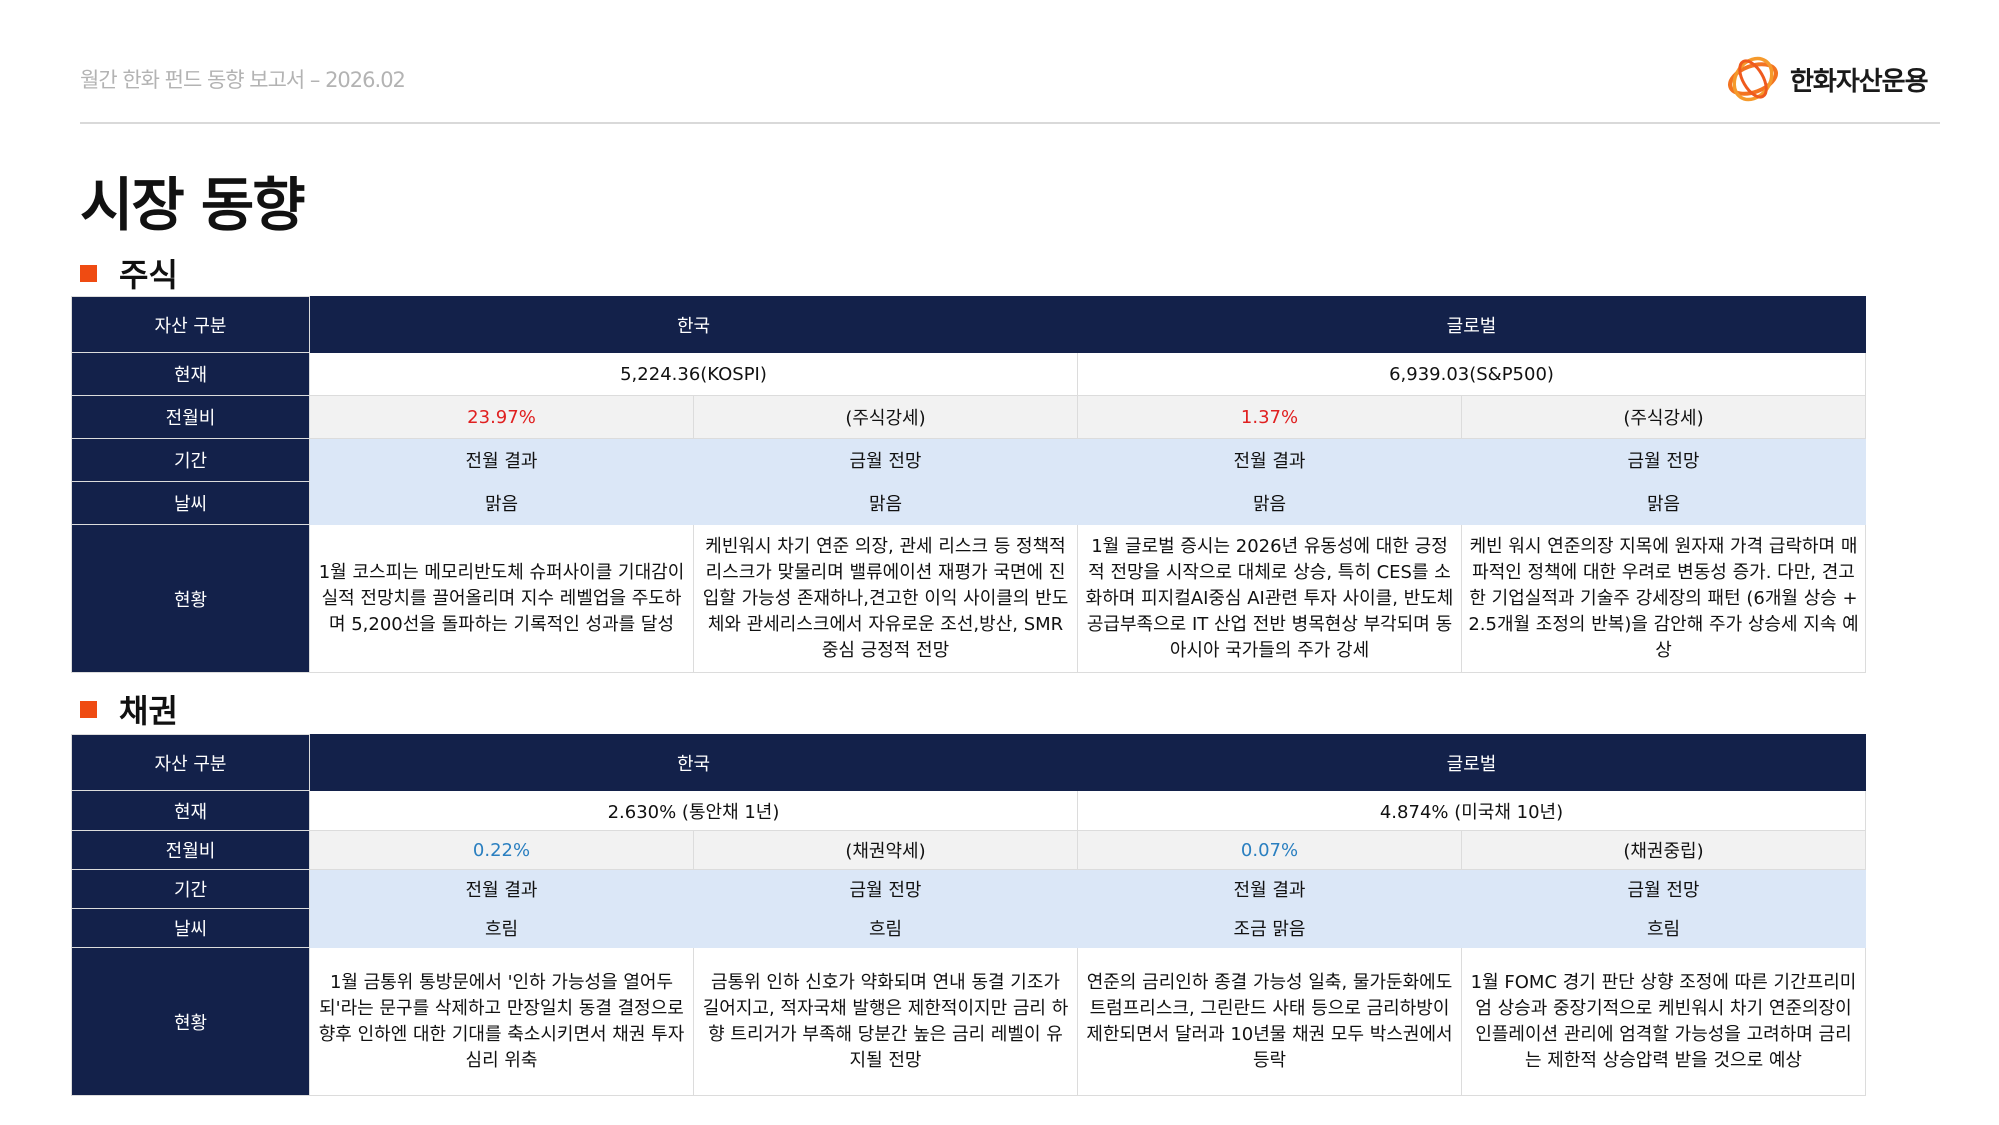  Describe the element at coordinates (243, 80) in the screenshot. I see `report-title: 월간 한화 펀드 동향 보고서 – 2026.02` at that location.